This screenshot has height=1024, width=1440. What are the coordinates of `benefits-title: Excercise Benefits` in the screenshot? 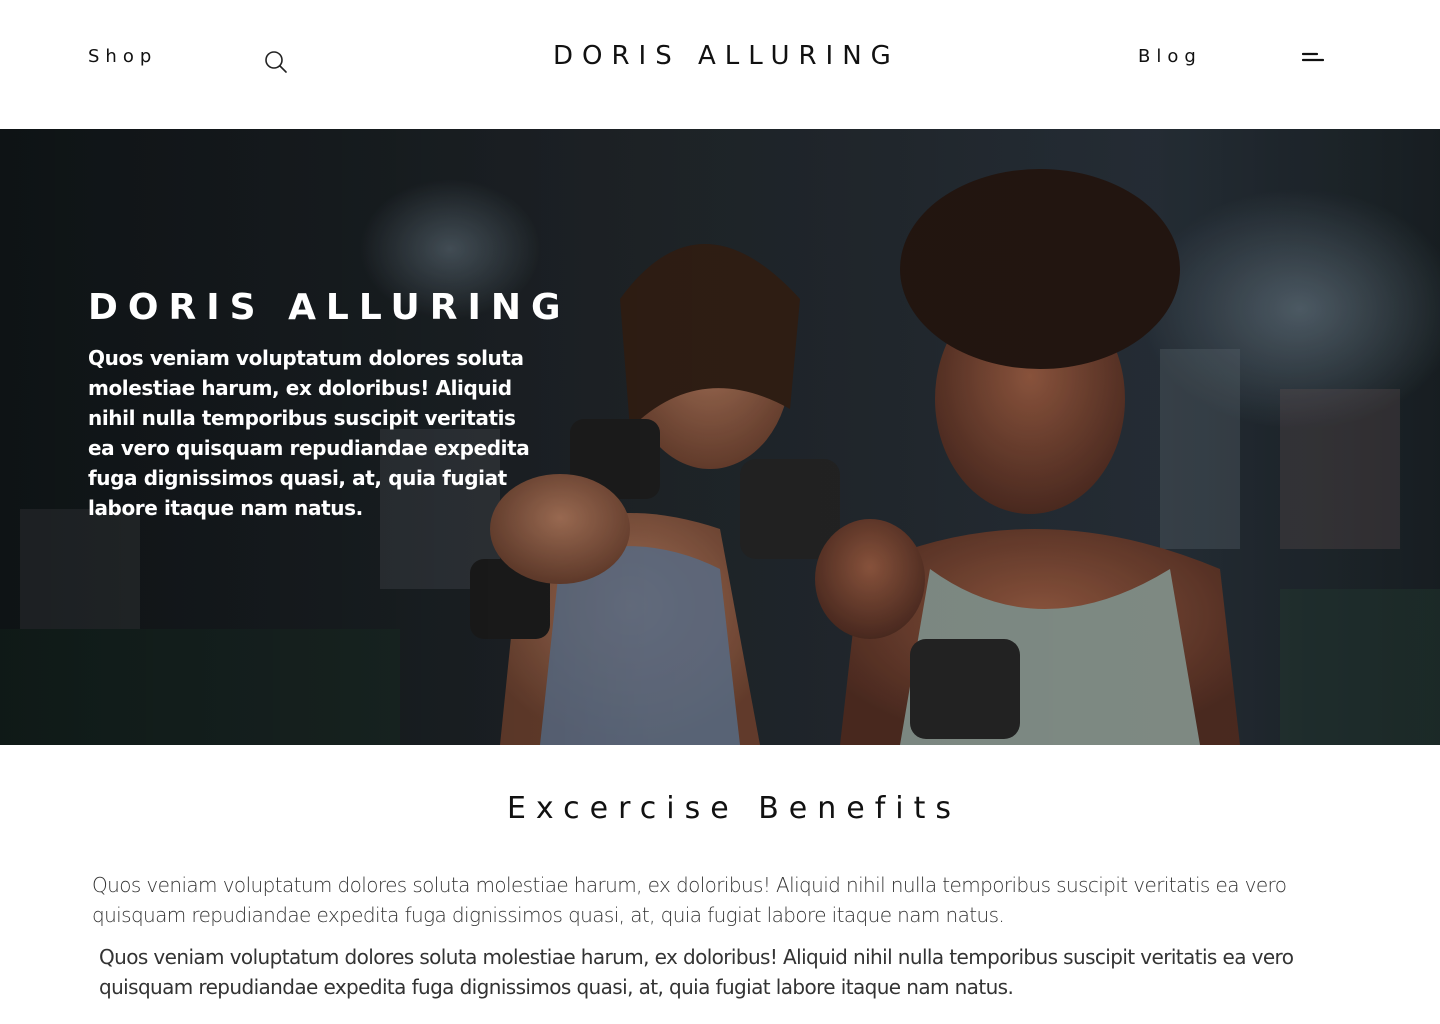 It's located at (734, 808).